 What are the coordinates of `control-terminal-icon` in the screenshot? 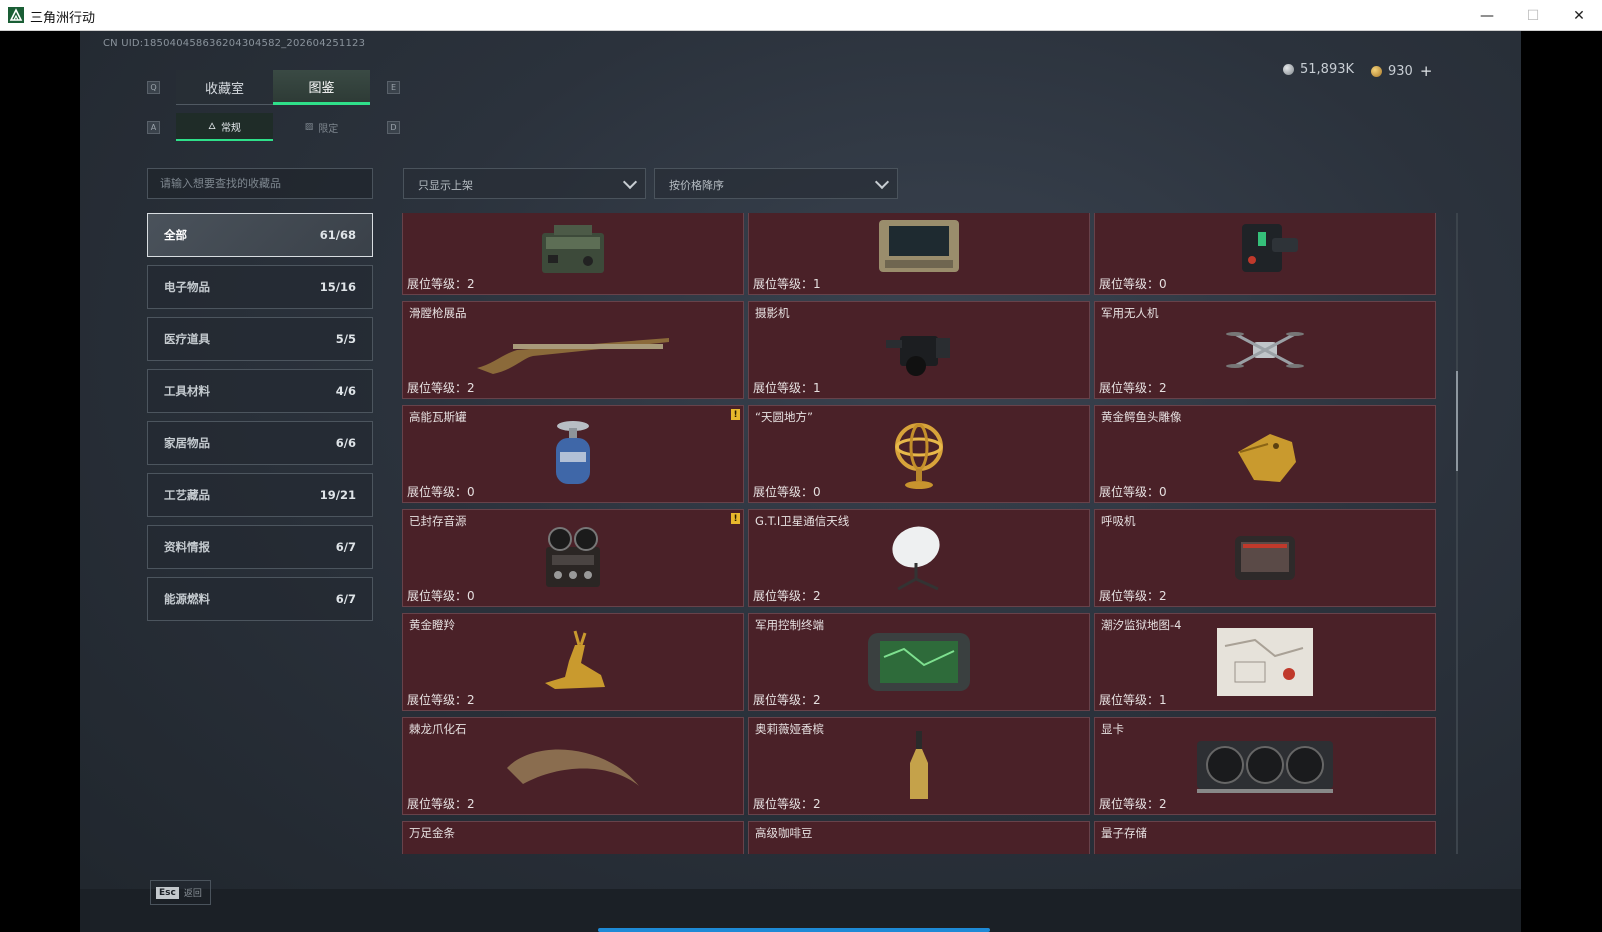 It's located at (919, 662).